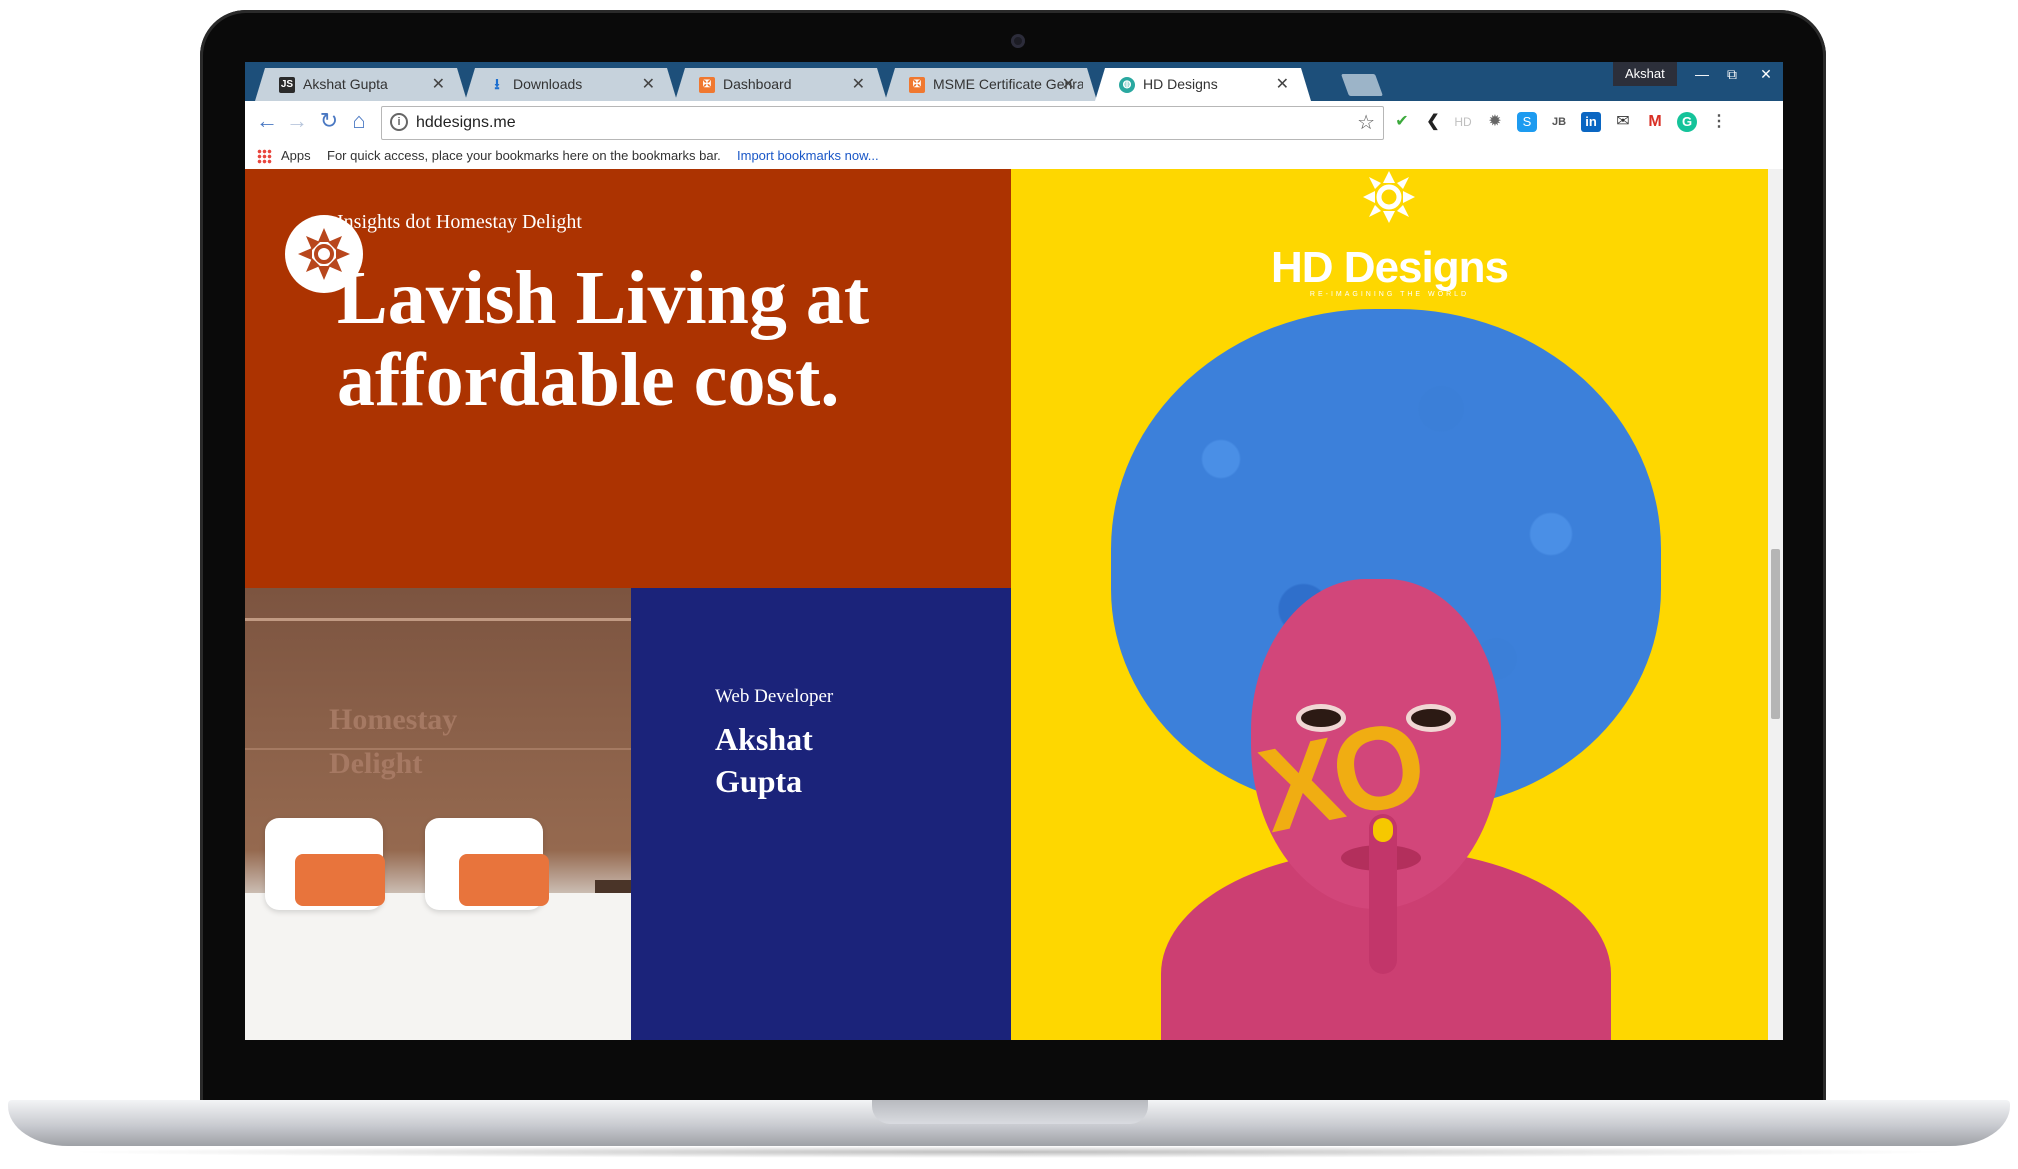 The height and width of the screenshot is (1169, 2018). I want to click on tab-label: MSME Certificate Genrat, so click(1008, 84).